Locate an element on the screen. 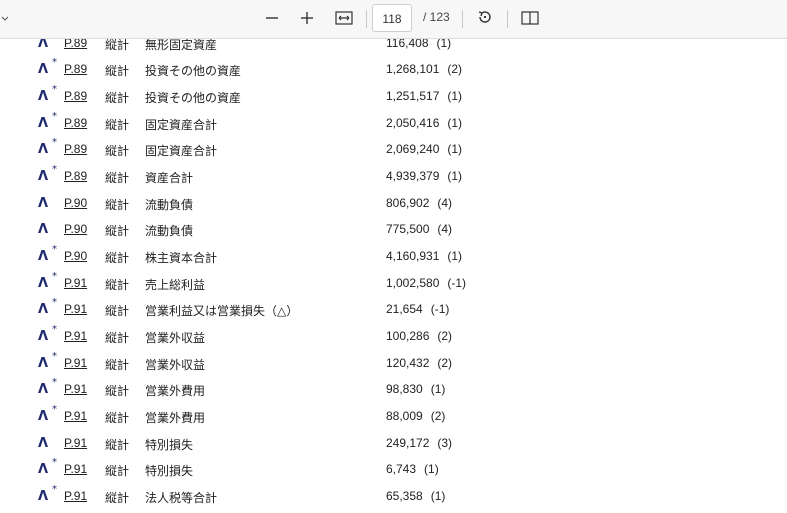  rotate-button is located at coordinates (485, 19).